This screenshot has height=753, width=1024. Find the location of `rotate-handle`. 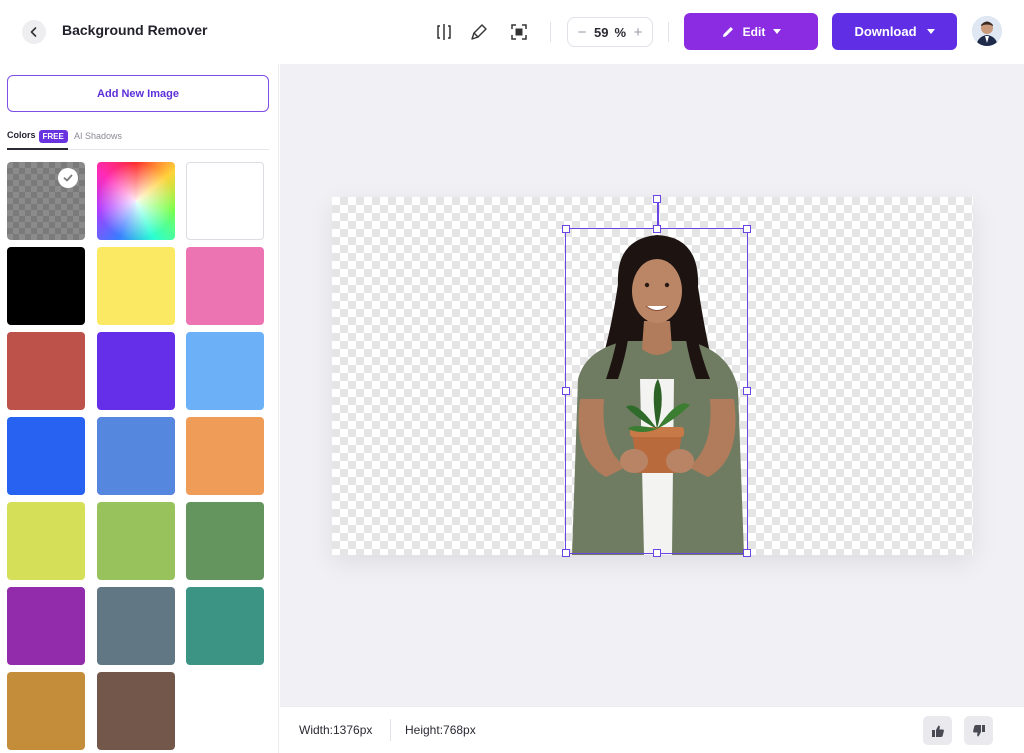

rotate-handle is located at coordinates (657, 199).